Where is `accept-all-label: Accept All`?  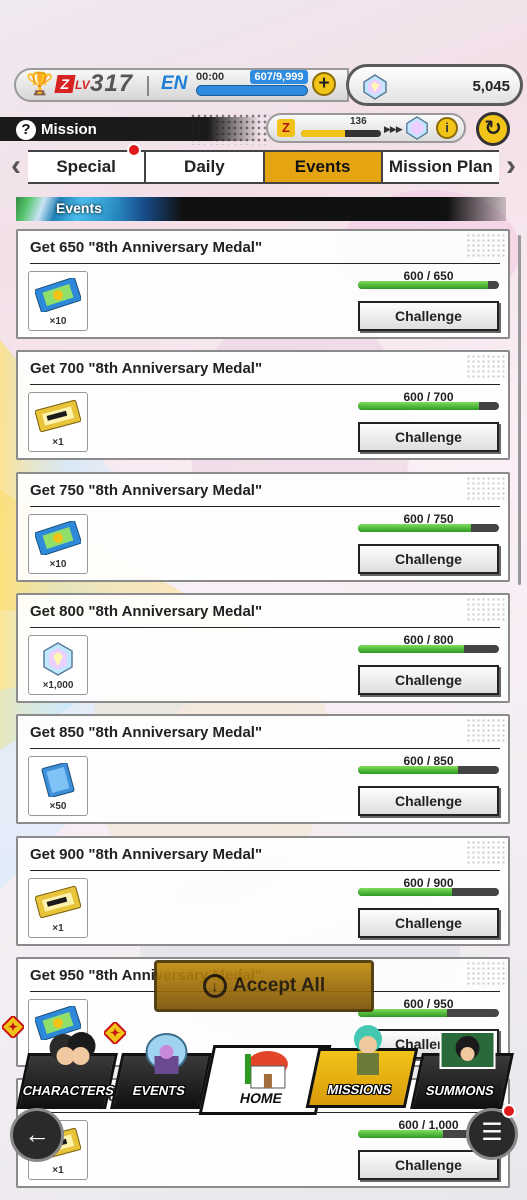
accept-all-label: Accept All is located at coordinates (279, 985).